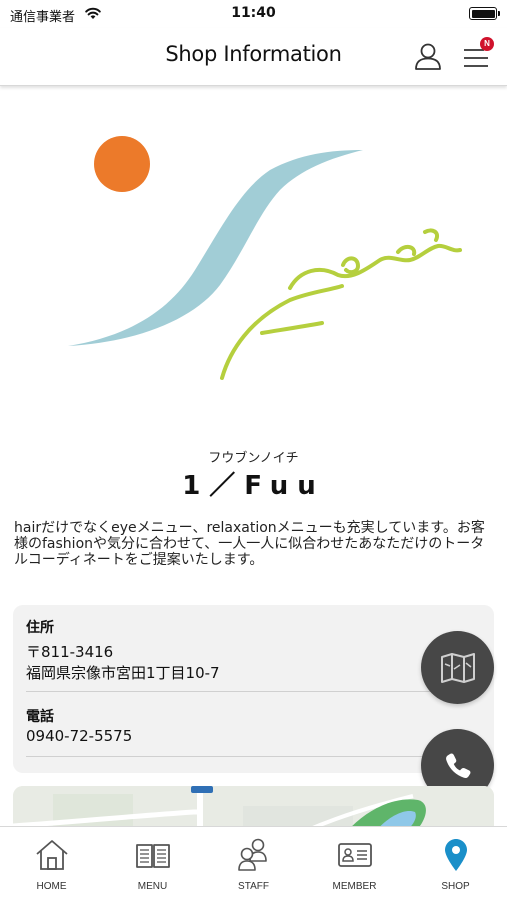 The height and width of the screenshot is (900, 507). I want to click on notification-badge: N, so click(487, 44).